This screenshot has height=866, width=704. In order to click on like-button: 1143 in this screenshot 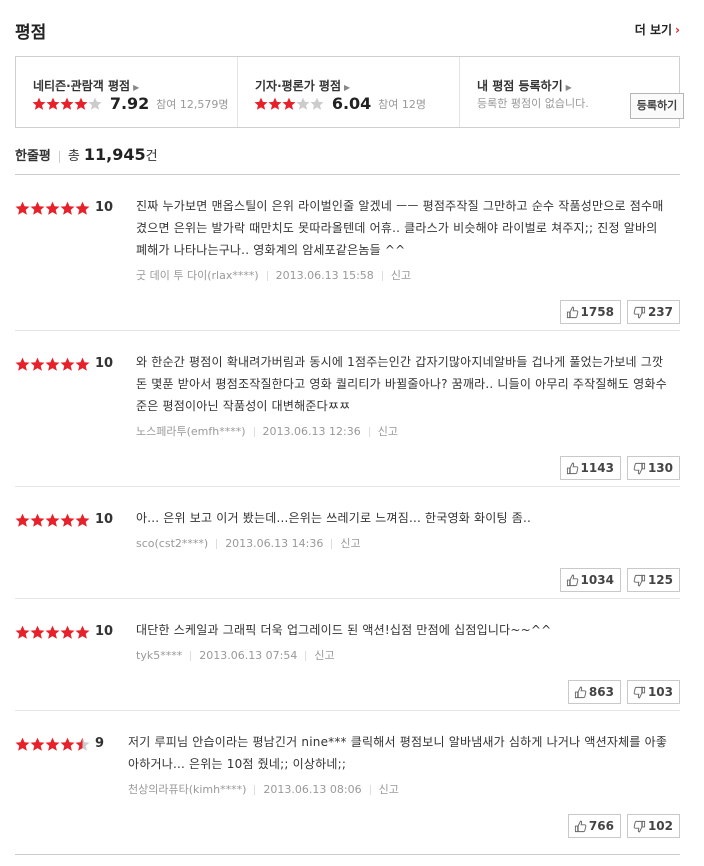, I will do `click(590, 468)`.